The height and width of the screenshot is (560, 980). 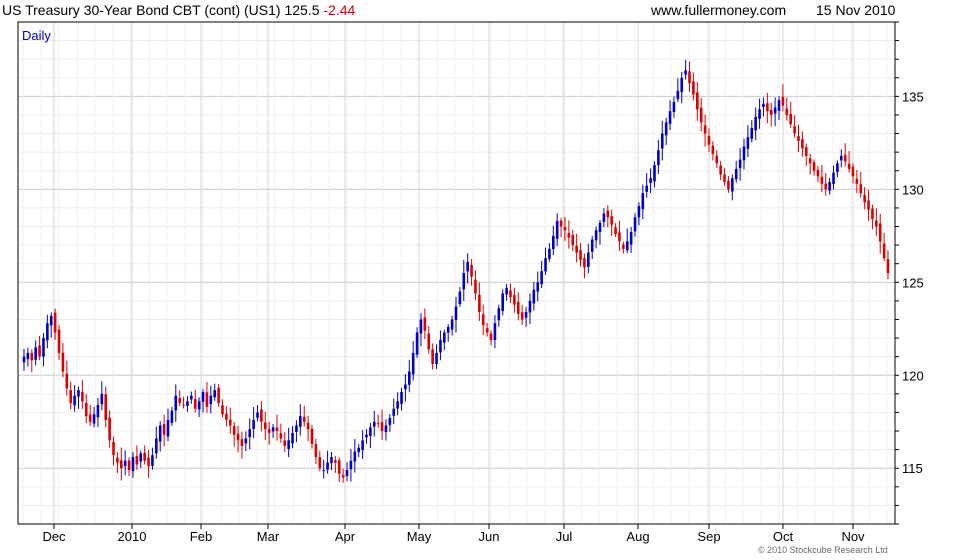 What do you see at coordinates (564, 536) in the screenshot?
I see `x-tick-label: Jul` at bounding box center [564, 536].